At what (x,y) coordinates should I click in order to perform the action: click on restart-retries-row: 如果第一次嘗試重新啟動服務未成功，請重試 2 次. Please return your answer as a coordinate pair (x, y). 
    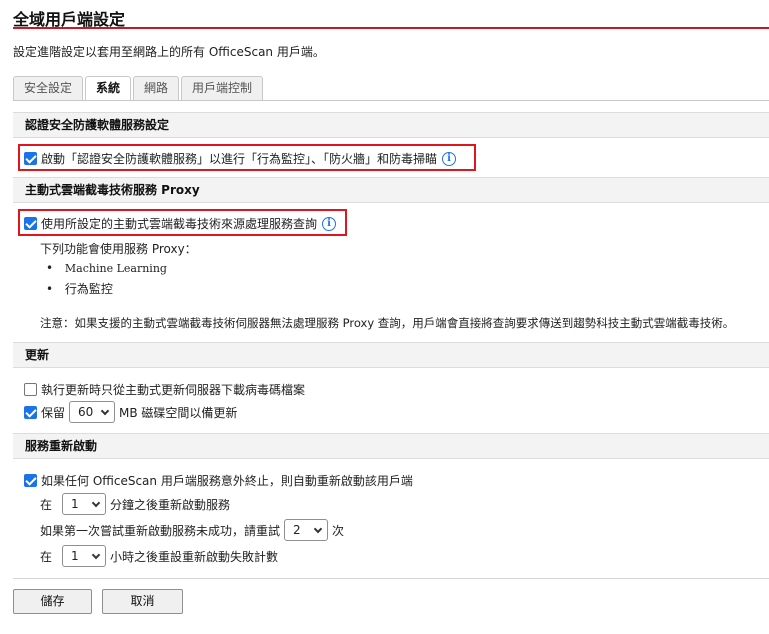
    Looking at the image, I should click on (192, 530).